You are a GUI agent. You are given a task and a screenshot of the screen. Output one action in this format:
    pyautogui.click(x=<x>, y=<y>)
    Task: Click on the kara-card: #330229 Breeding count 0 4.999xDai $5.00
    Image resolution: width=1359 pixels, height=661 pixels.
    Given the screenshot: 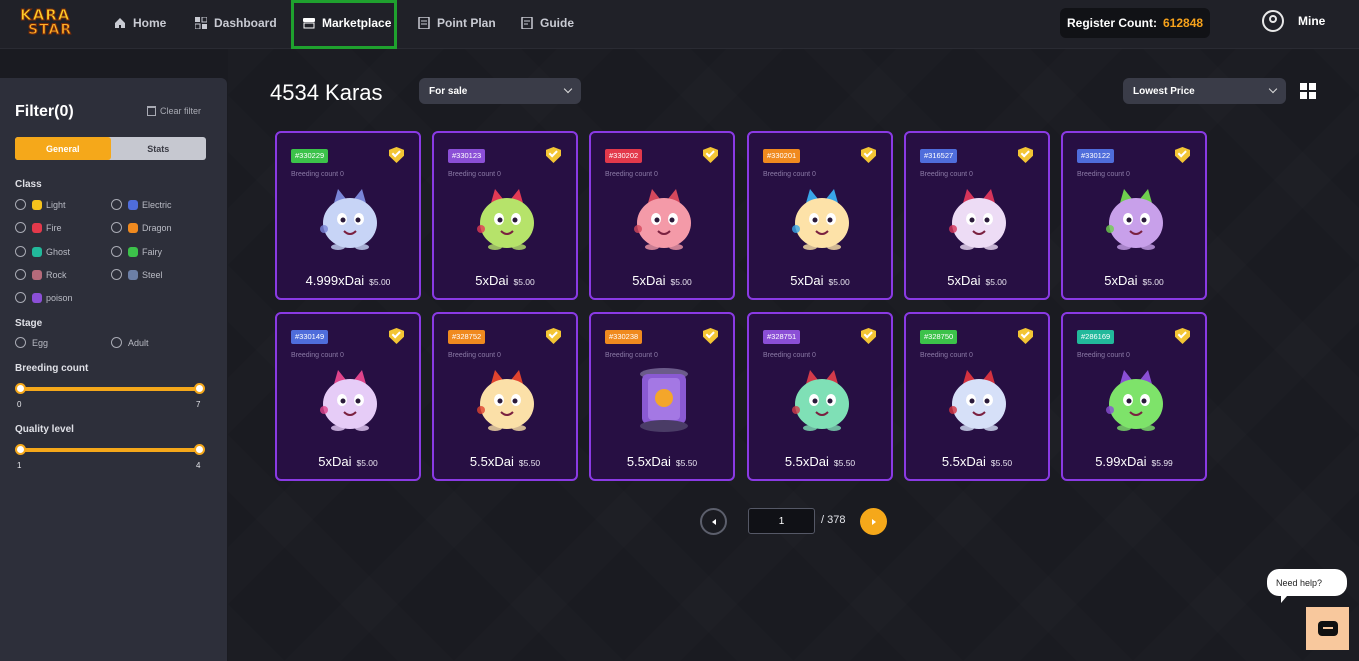 What is the action you would take?
    pyautogui.click(x=348, y=215)
    